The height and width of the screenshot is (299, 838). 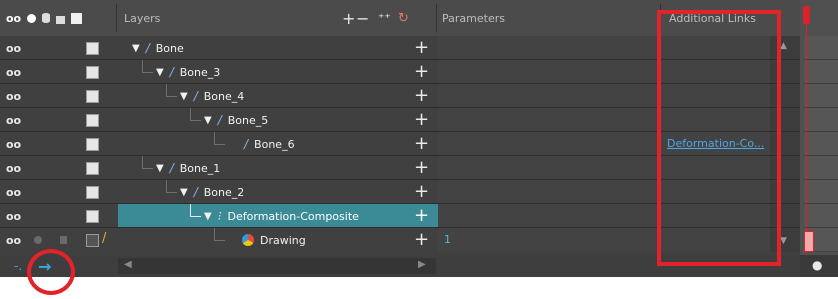 I want to click on add-deformation-icon: ↻, so click(x=403, y=18).